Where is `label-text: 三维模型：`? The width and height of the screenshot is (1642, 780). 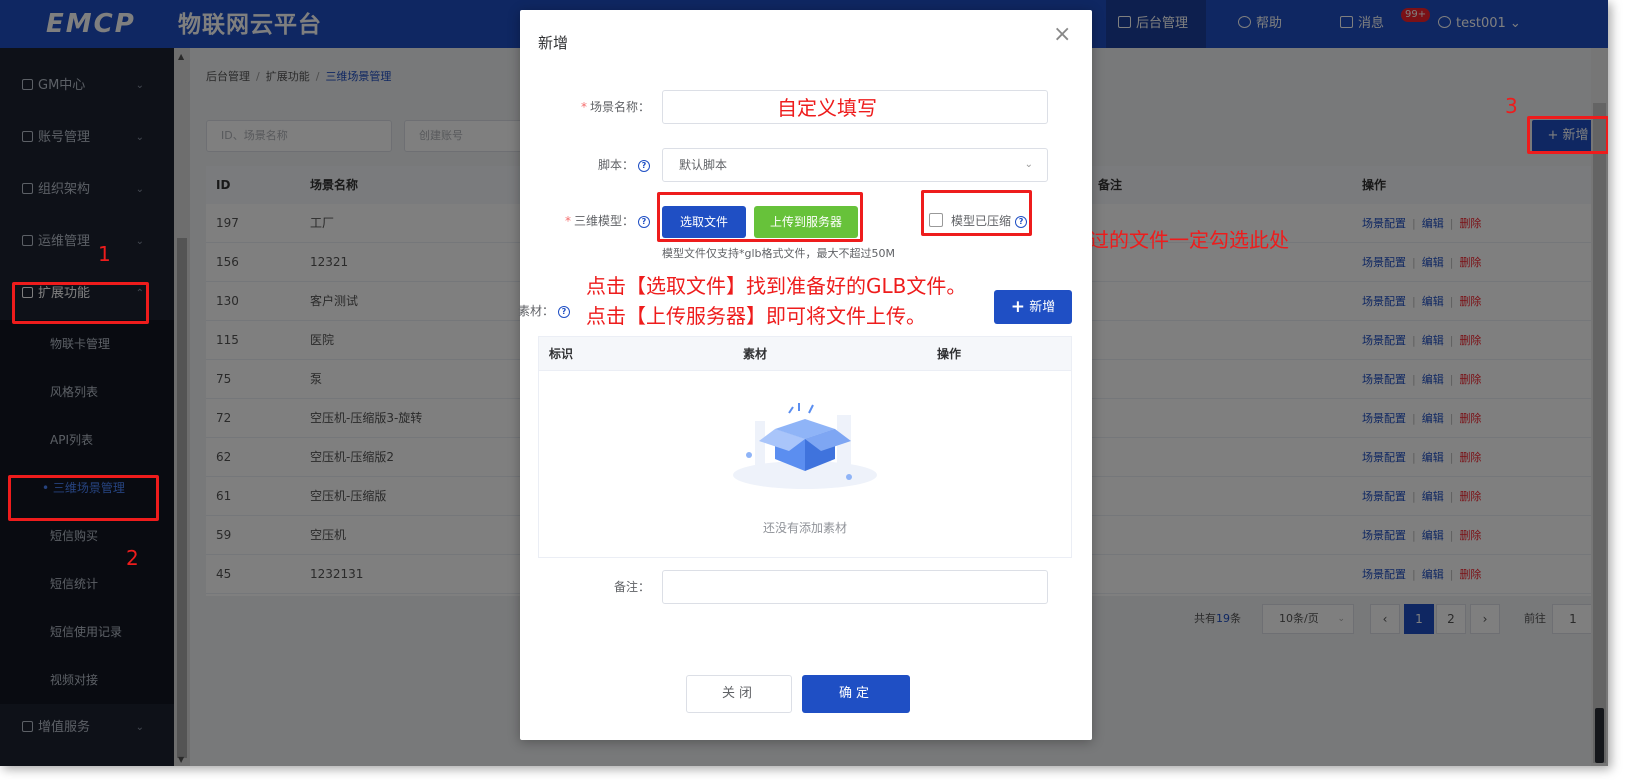 label-text: 三维模型： is located at coordinates (603, 221).